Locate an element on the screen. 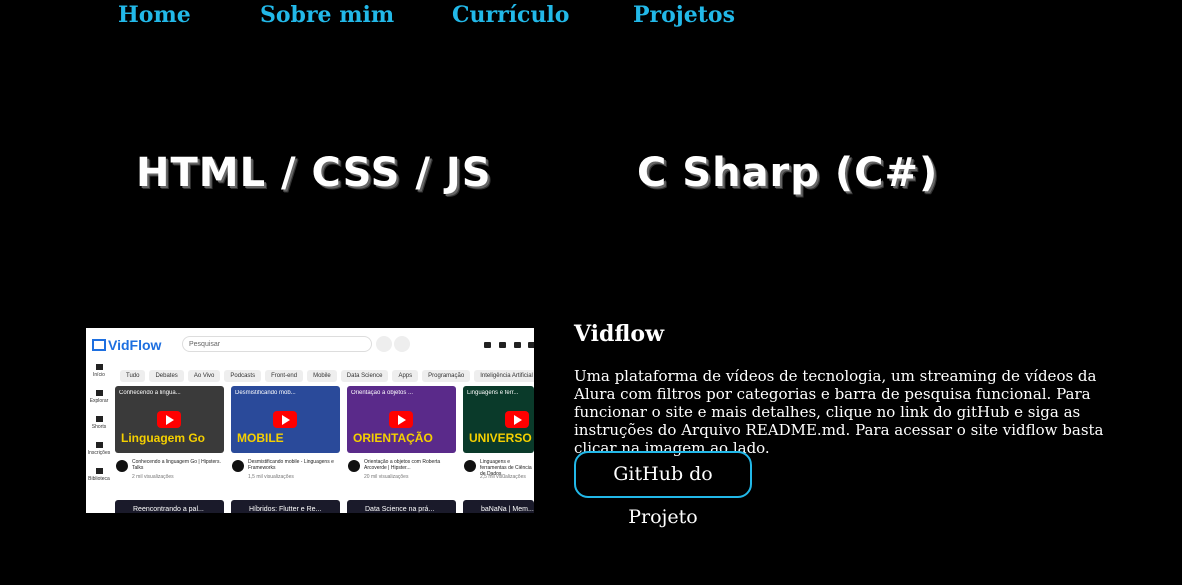 Image resolution: width=1182 pixels, height=585 pixels. shorts-icon is located at coordinates (99, 419).